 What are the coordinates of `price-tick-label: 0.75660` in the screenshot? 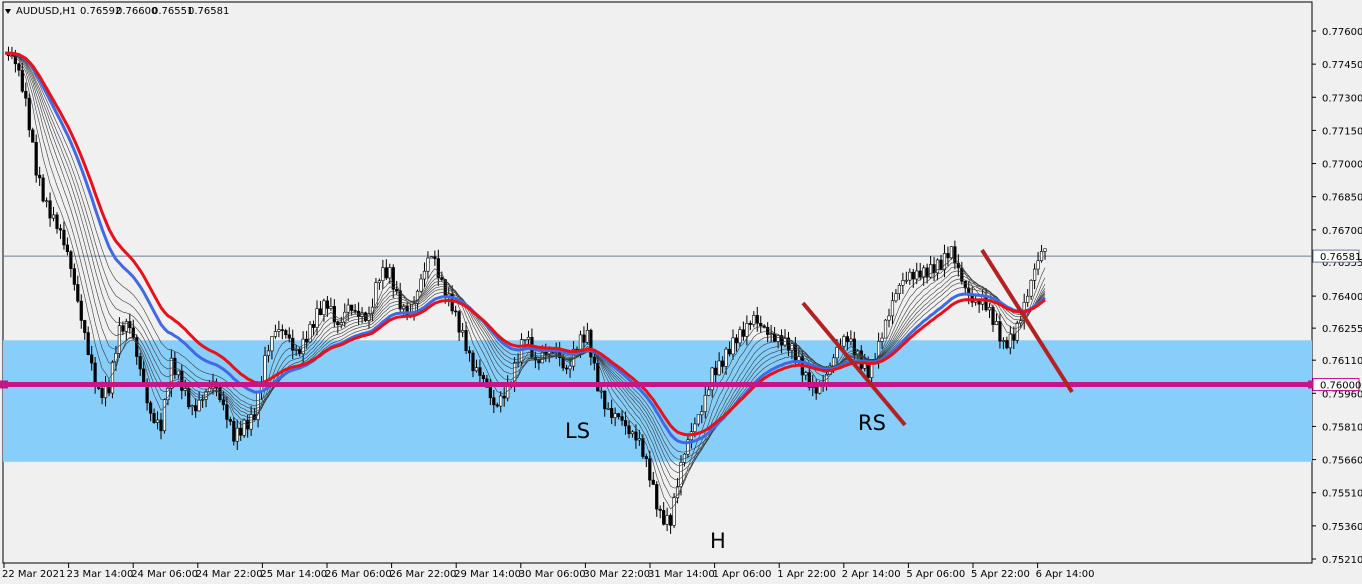 It's located at (1342, 461).